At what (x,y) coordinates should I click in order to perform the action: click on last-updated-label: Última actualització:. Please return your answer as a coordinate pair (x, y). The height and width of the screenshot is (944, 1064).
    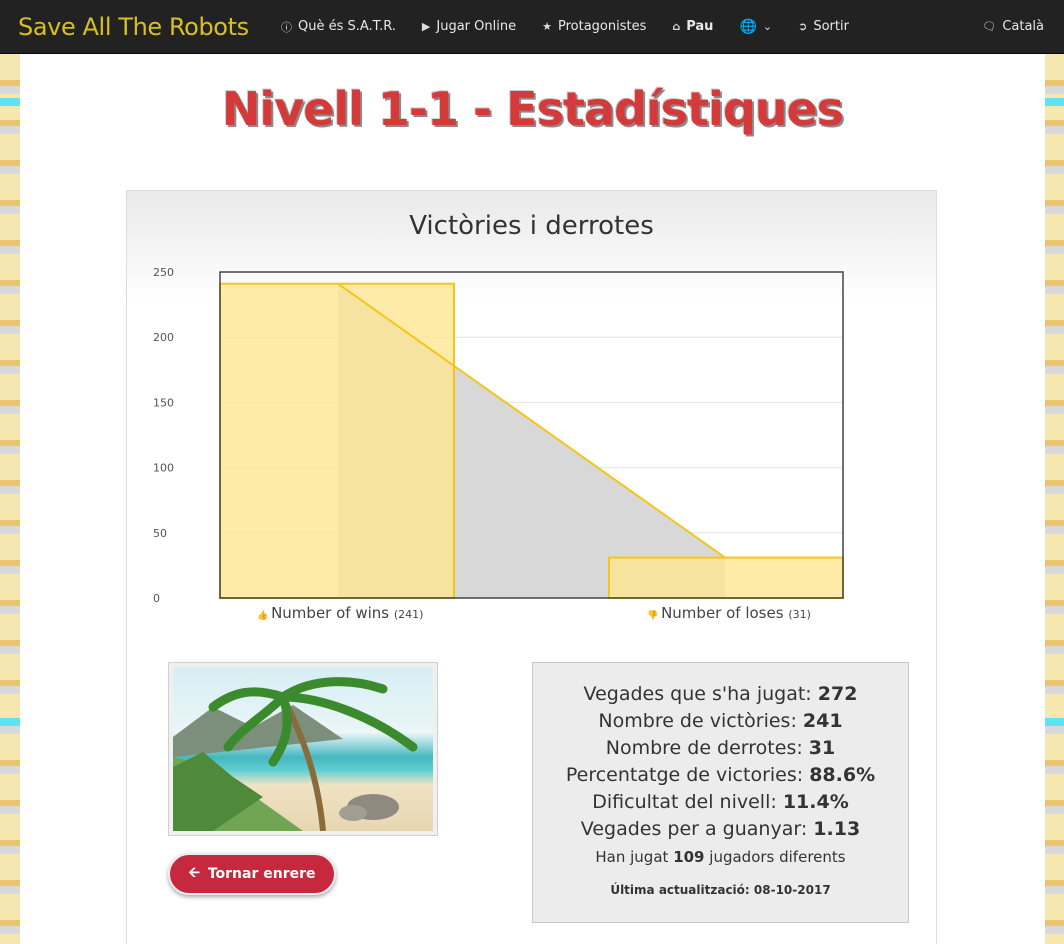
    Looking at the image, I should click on (680, 890).